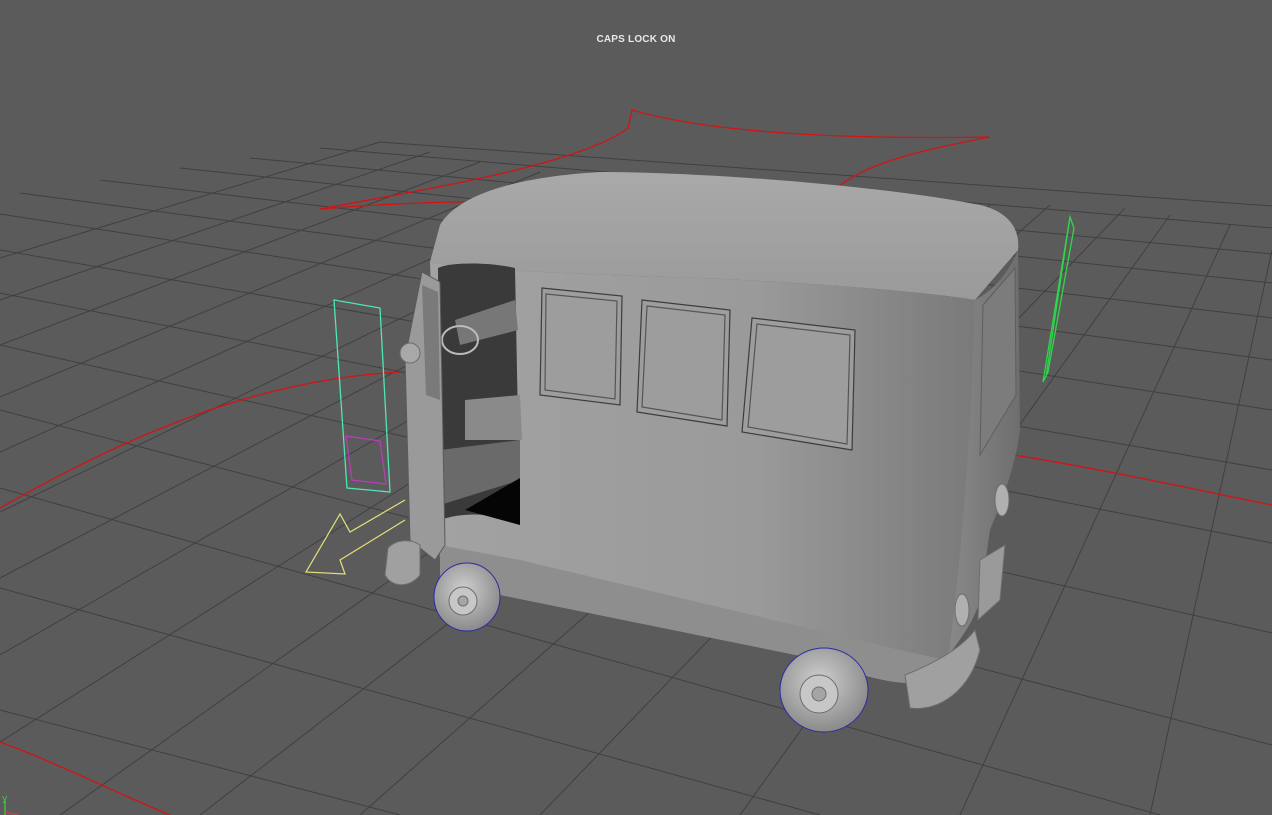  I want to click on van-side-mirror, so click(410, 353).